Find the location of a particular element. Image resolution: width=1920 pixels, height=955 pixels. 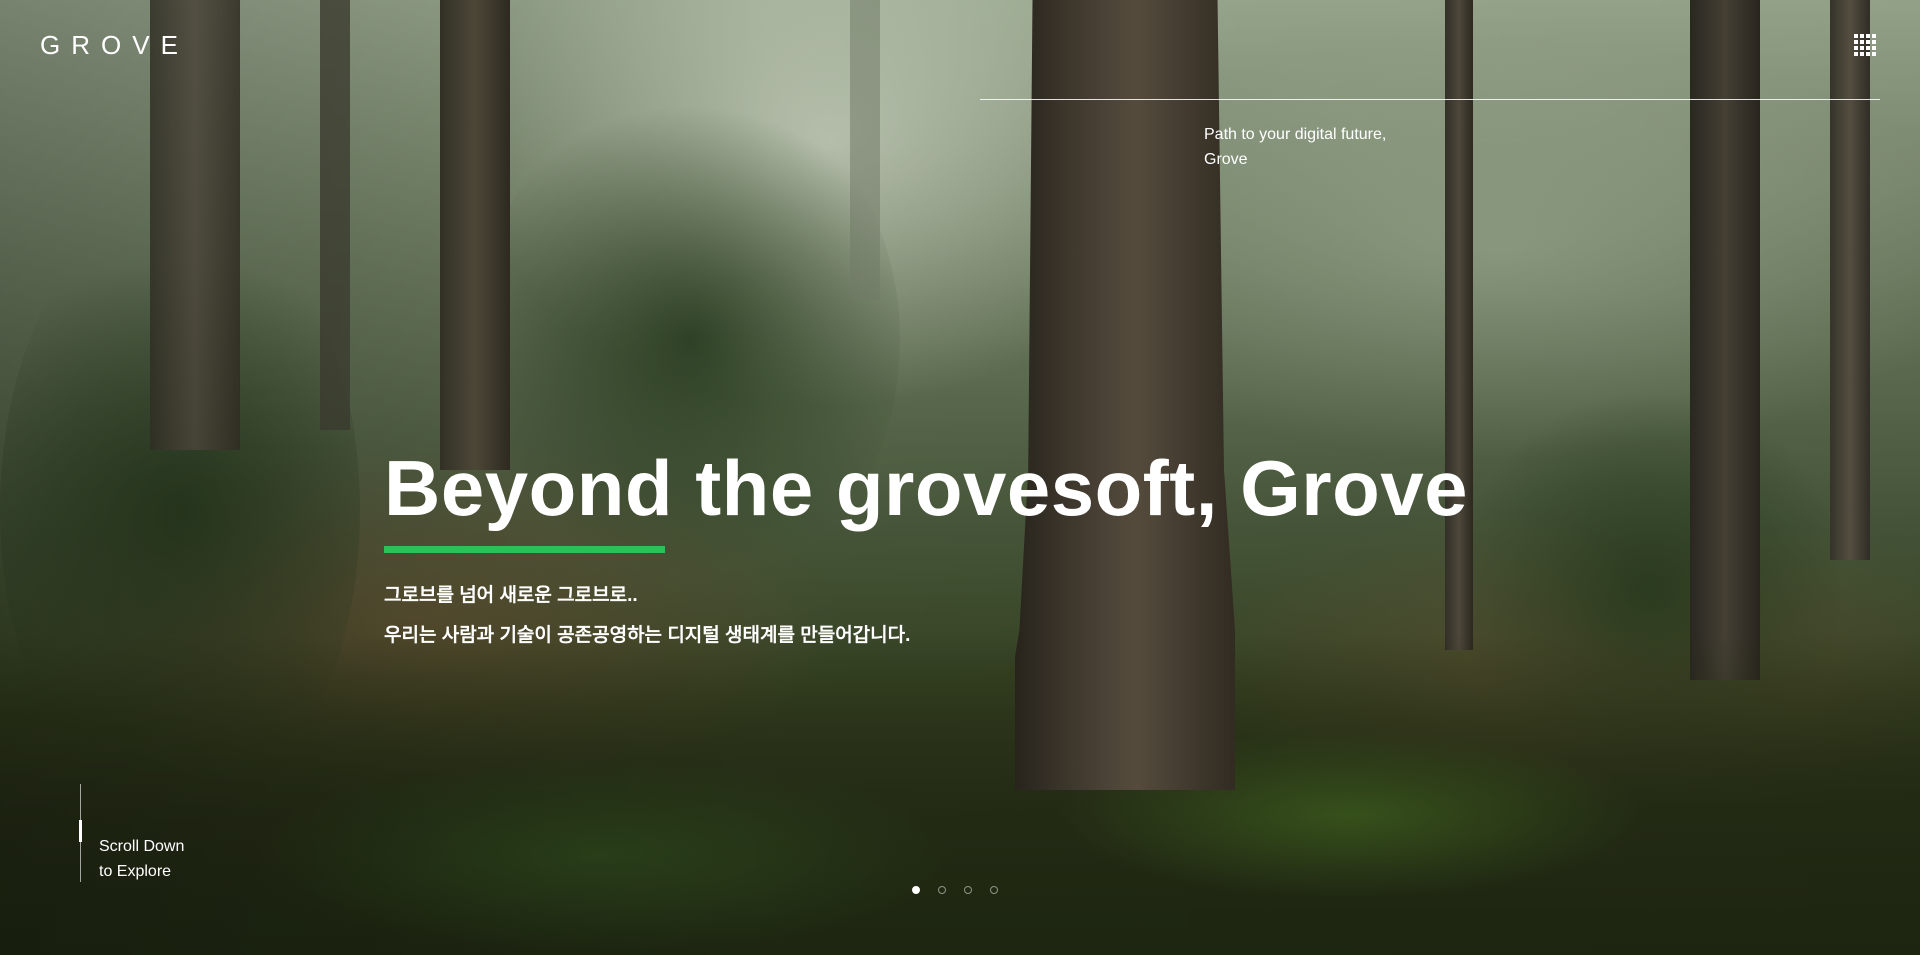

header-divider is located at coordinates (1430, 99).